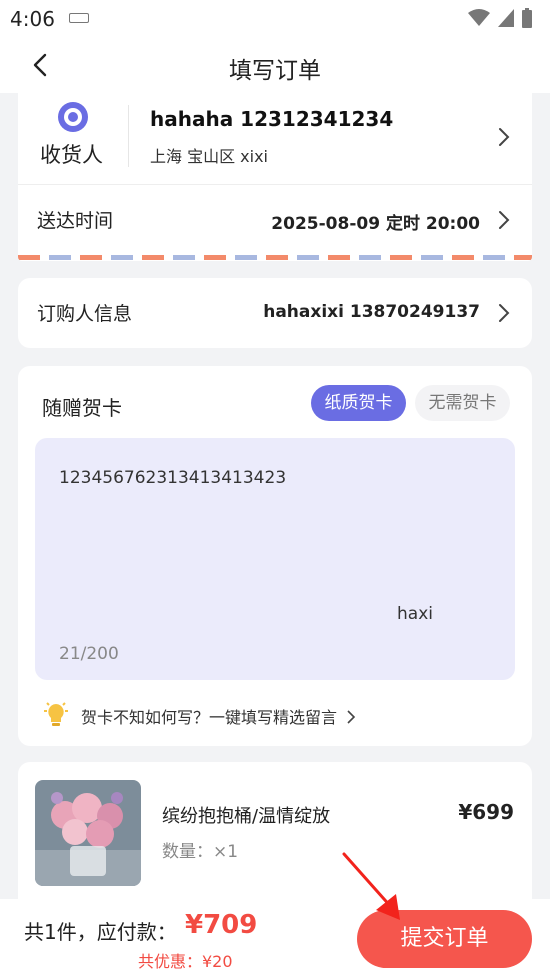  I want to click on flower-bouquet-image, so click(88, 833).